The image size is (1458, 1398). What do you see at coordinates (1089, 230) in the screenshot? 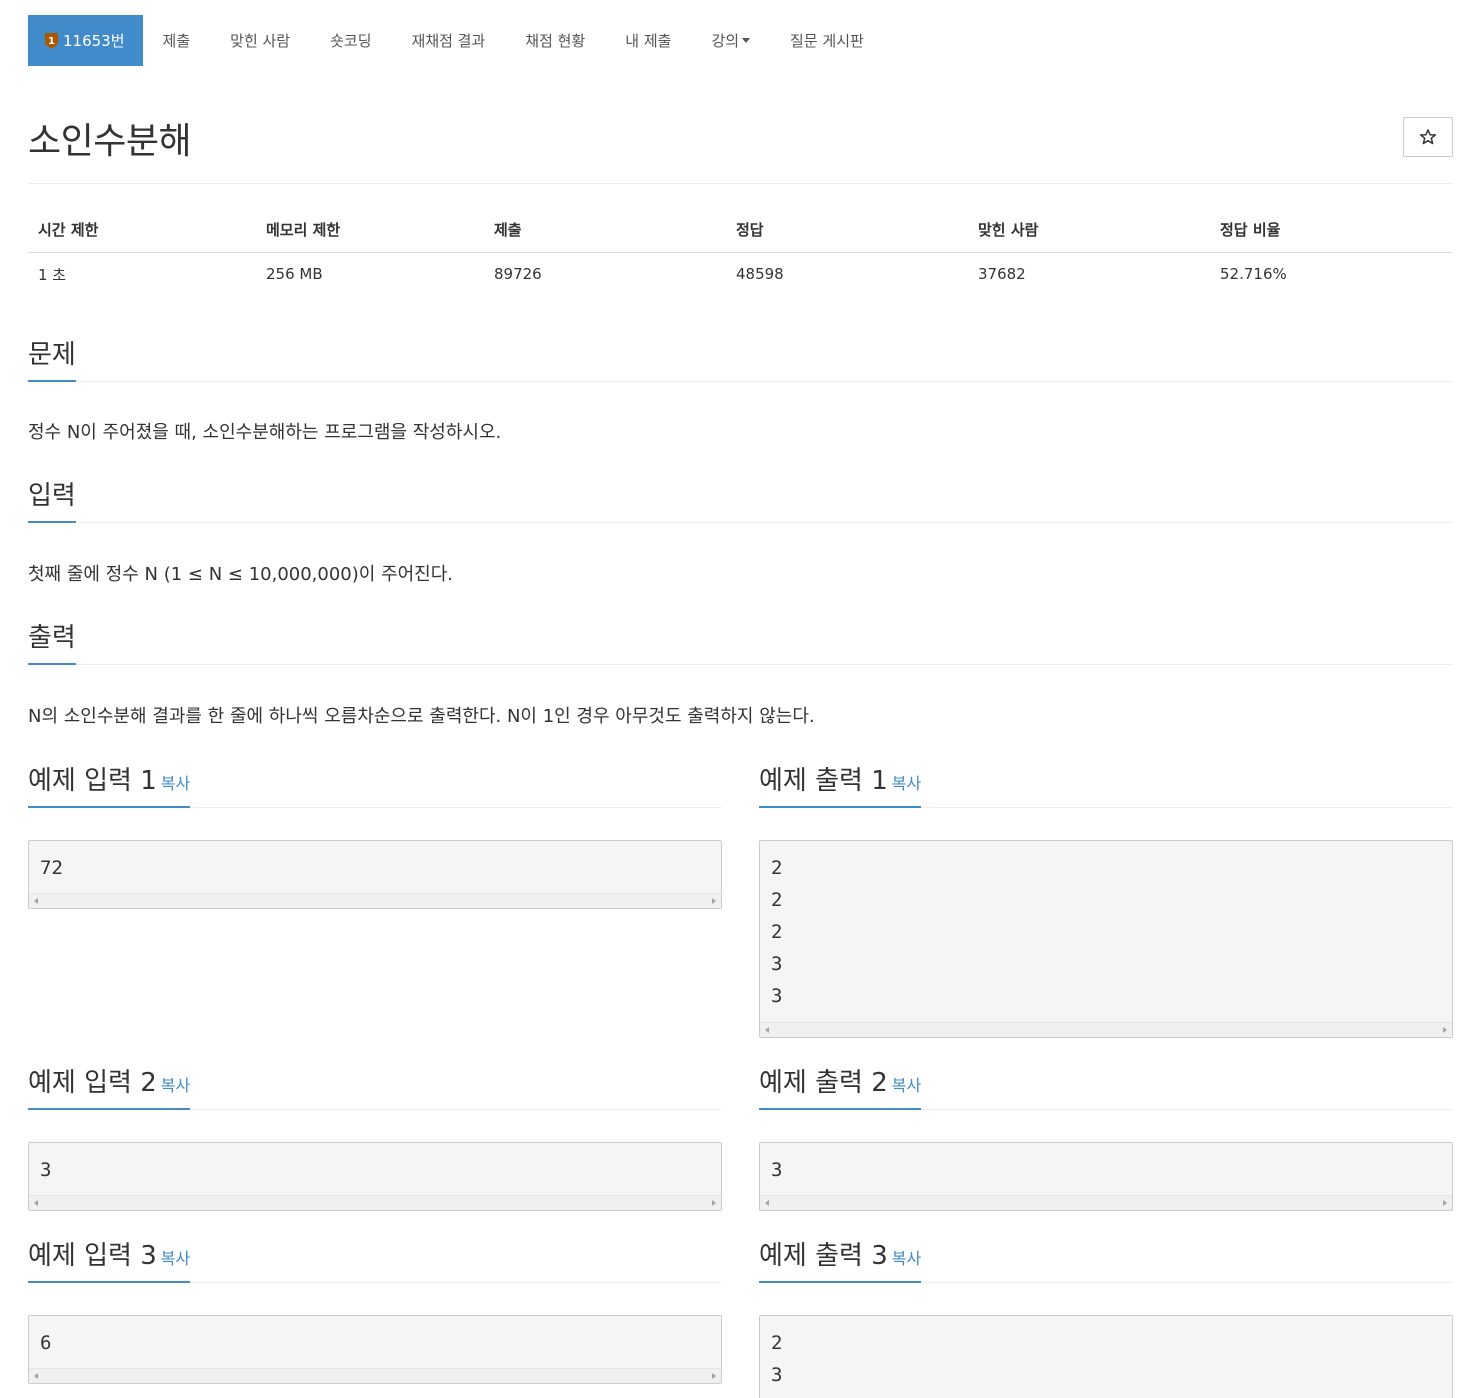
I see `header-solved-users: 맞힌 사람` at bounding box center [1089, 230].